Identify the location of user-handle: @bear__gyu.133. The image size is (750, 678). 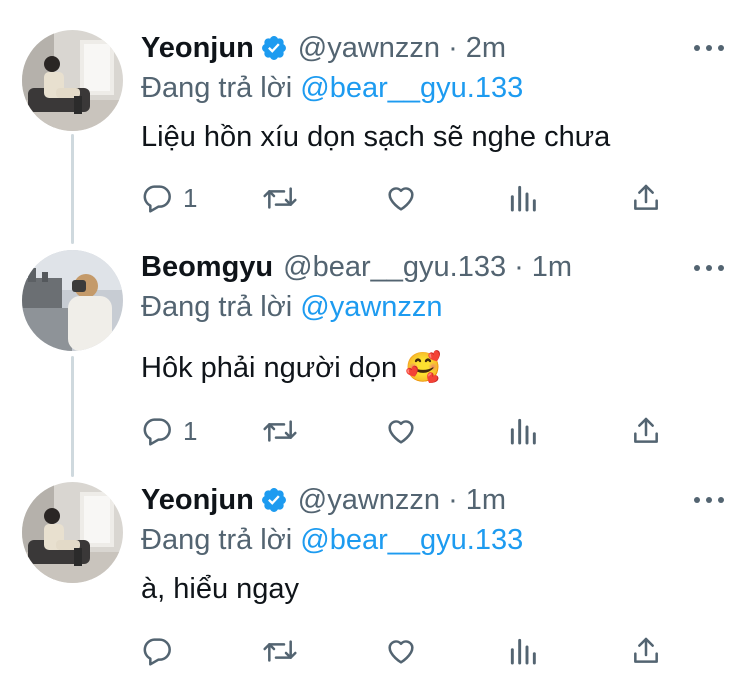
(394, 267).